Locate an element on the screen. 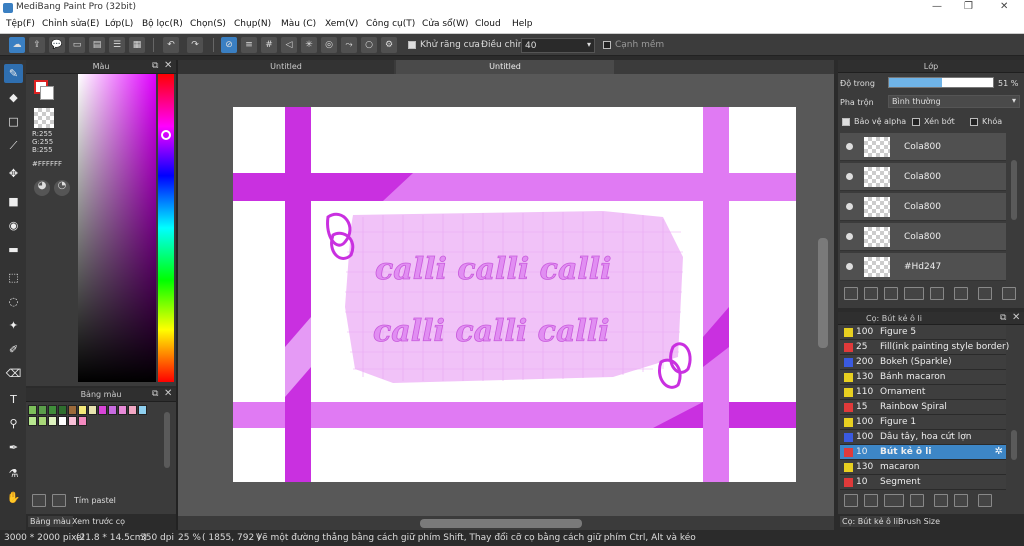  upload-icon: ⇪ is located at coordinates (37, 45).